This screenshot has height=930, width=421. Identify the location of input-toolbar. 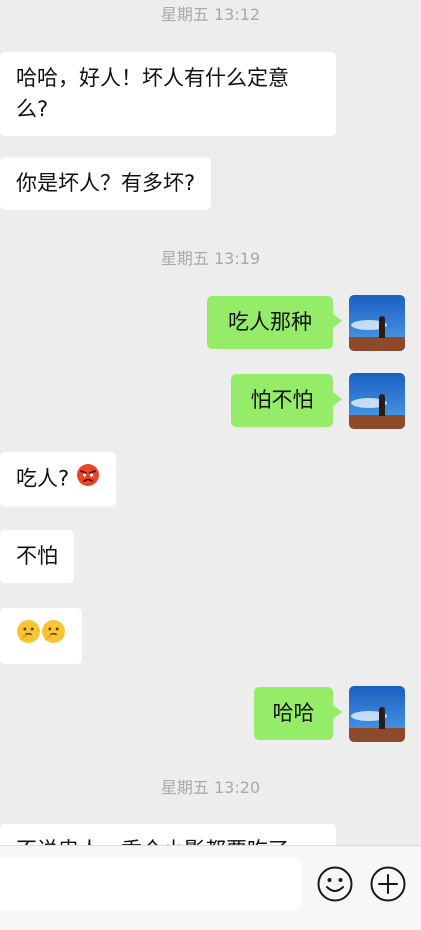
(210, 887).